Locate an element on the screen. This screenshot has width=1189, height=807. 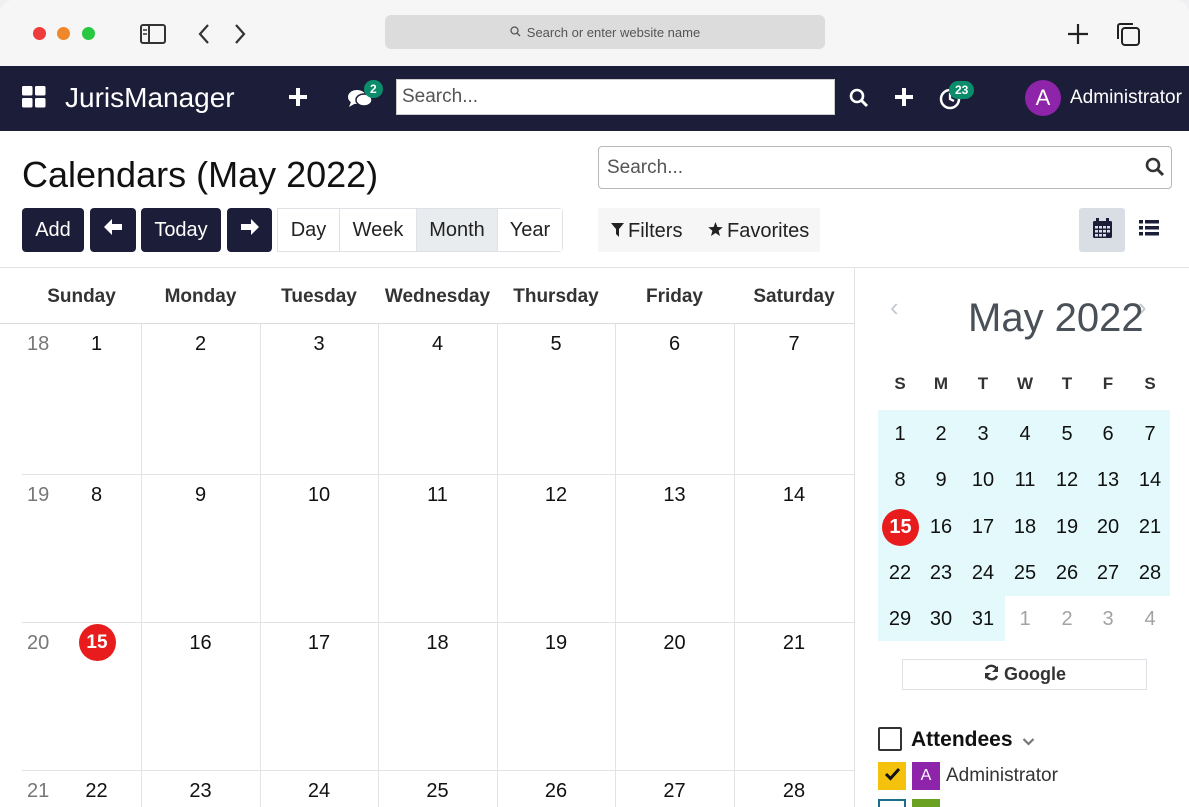
forward-icon is located at coordinates (240, 34).